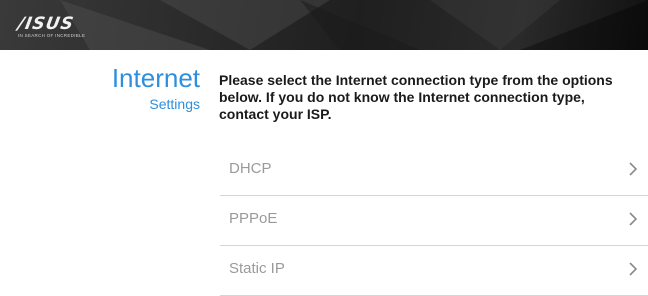 This screenshot has width=648, height=296. What do you see at coordinates (253, 218) in the screenshot?
I see `option-label: PPPoE` at bounding box center [253, 218].